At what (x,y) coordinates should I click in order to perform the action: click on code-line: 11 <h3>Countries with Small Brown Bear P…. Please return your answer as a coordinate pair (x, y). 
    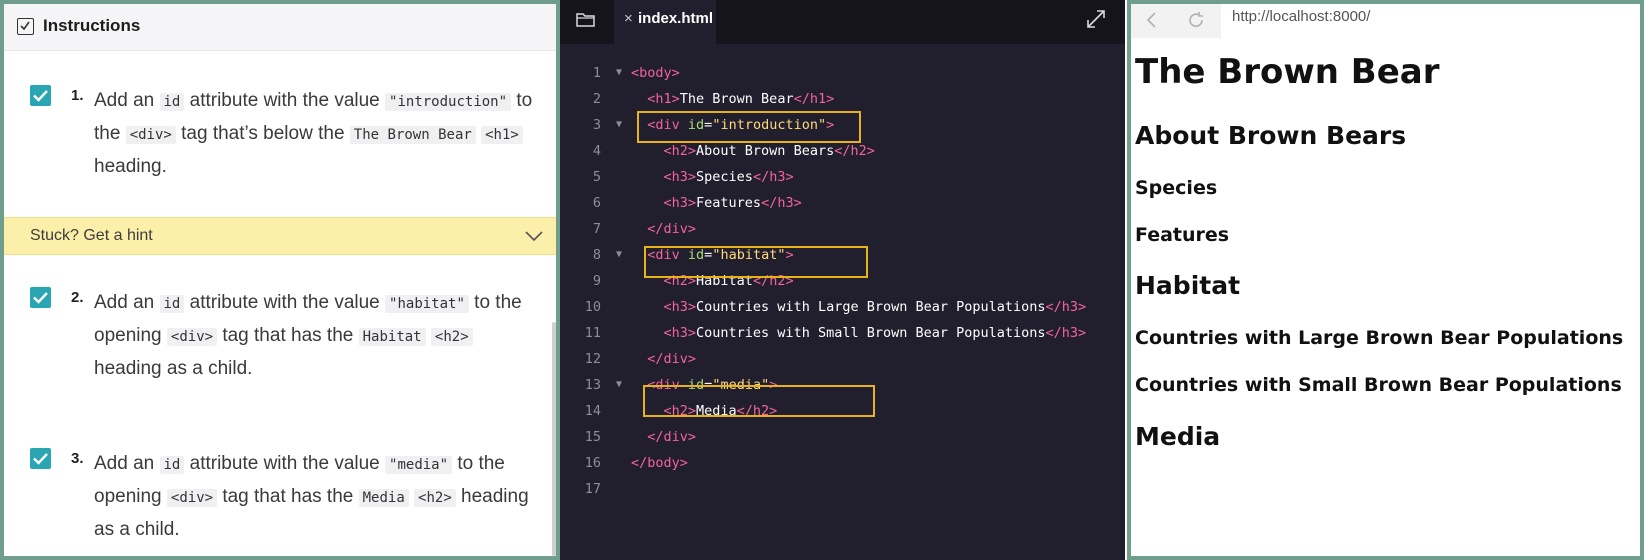
    Looking at the image, I should click on (842, 333).